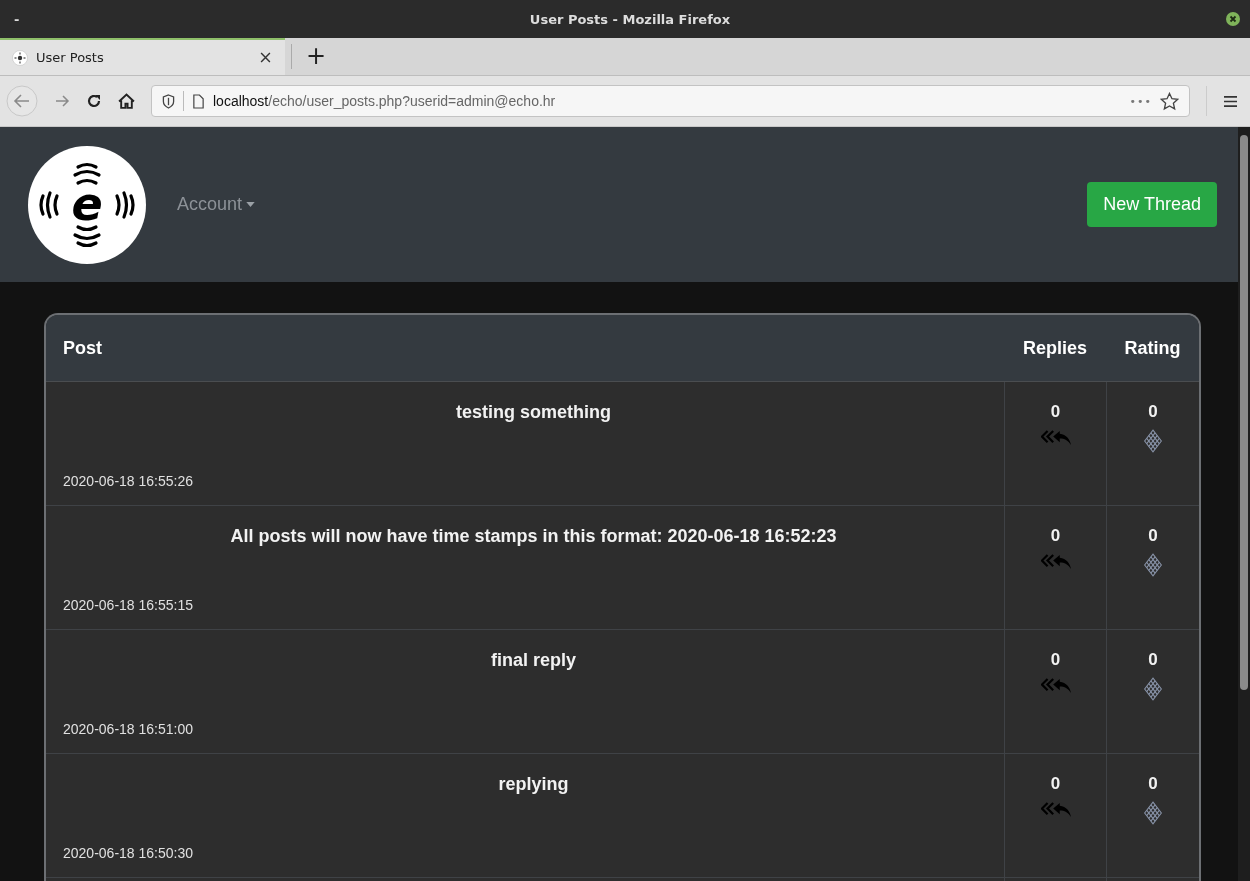 The width and height of the screenshot is (1250, 881). I want to click on page-icon, so click(198, 101).